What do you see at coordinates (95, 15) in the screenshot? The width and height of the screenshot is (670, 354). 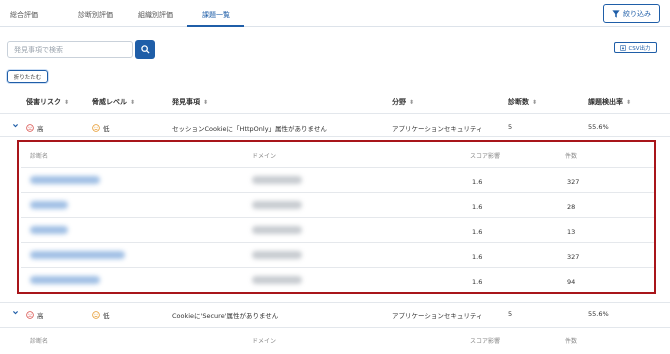 I see `tab-by-diagnosis: 診断別評価` at bounding box center [95, 15].